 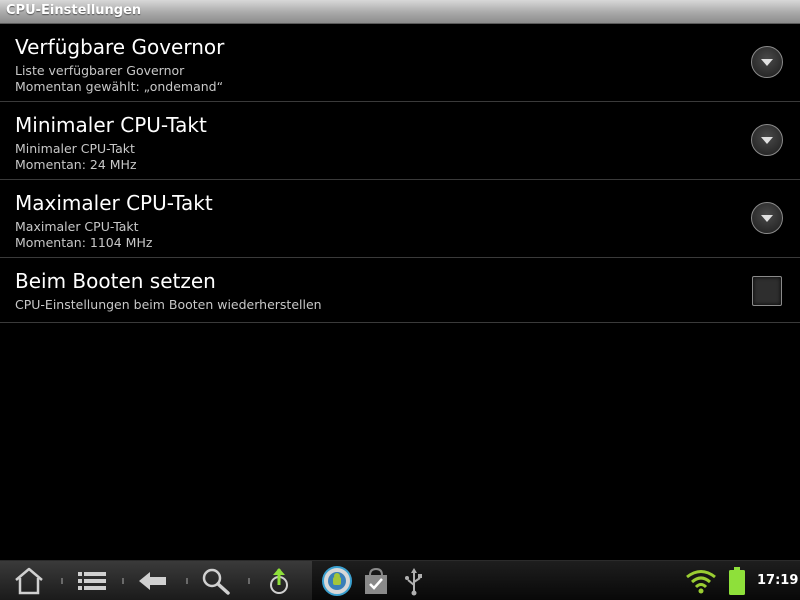 I want to click on pref-summary: Liste verfügbarer Governor, so click(x=100, y=70).